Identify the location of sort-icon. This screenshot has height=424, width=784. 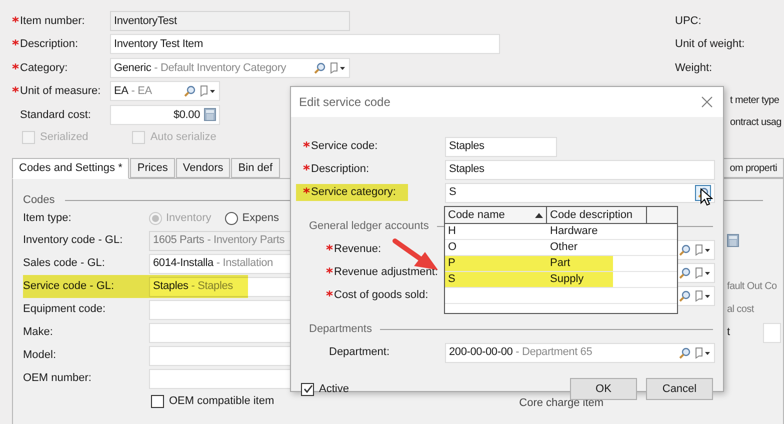
(539, 215).